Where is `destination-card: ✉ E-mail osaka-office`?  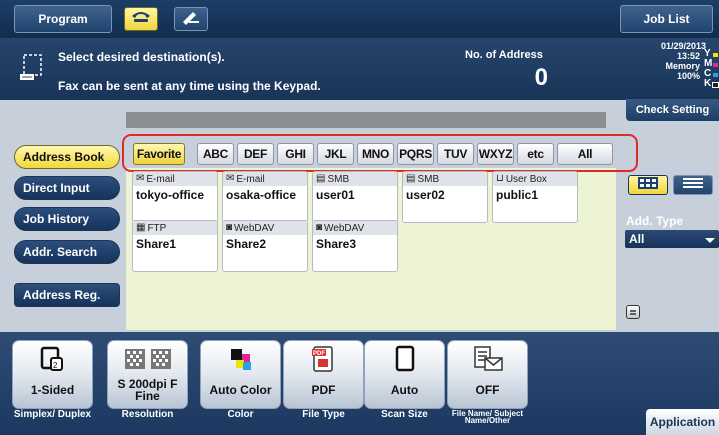 destination-card: ✉ E-mail osaka-office is located at coordinates (265, 197).